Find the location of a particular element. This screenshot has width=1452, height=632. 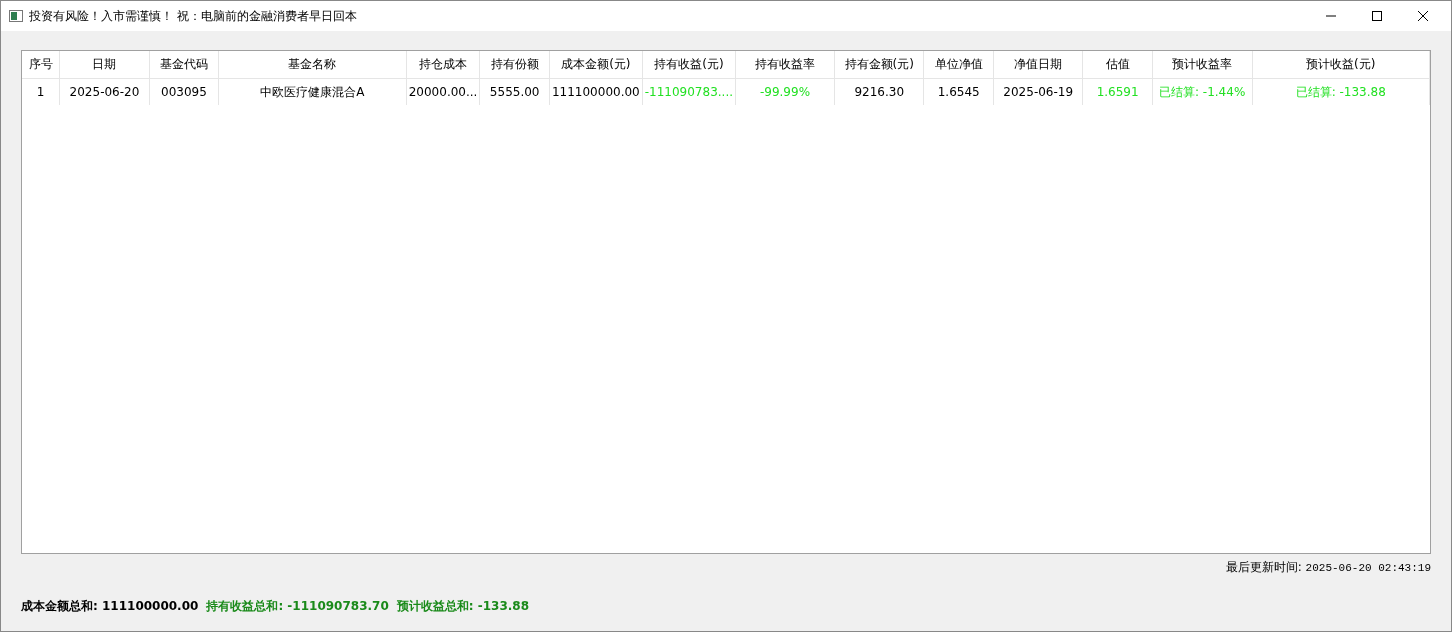

last-update-label: 最后更新时间: is located at coordinates (1263, 567).